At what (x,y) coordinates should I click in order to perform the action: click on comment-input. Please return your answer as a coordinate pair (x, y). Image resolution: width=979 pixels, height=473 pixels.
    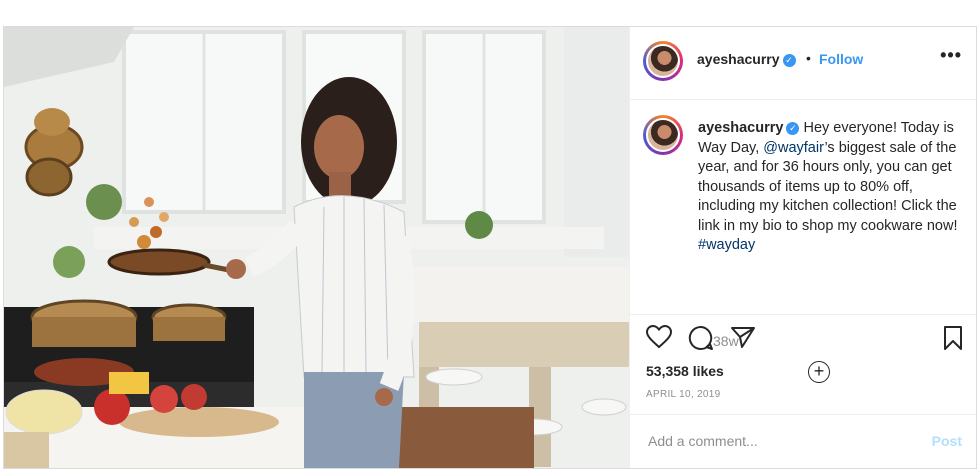
    Looking at the image, I should click on (778, 441).